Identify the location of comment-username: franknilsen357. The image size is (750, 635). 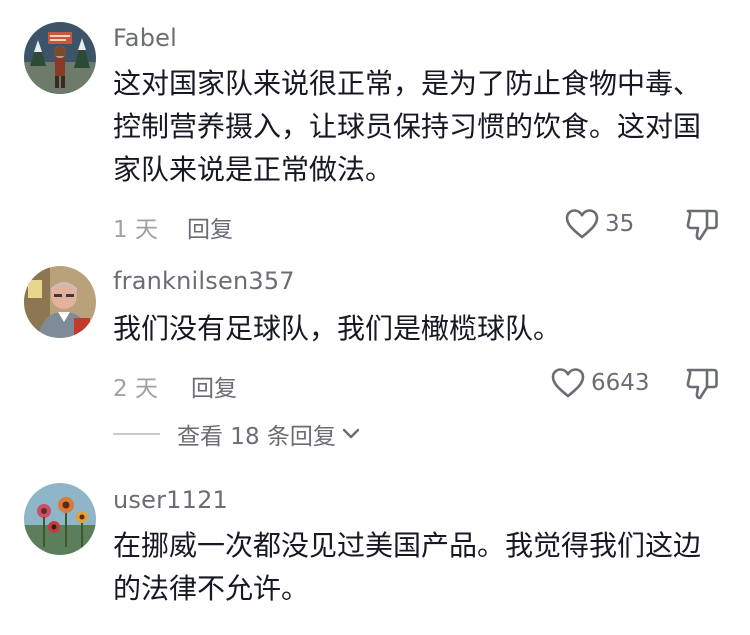
(204, 281).